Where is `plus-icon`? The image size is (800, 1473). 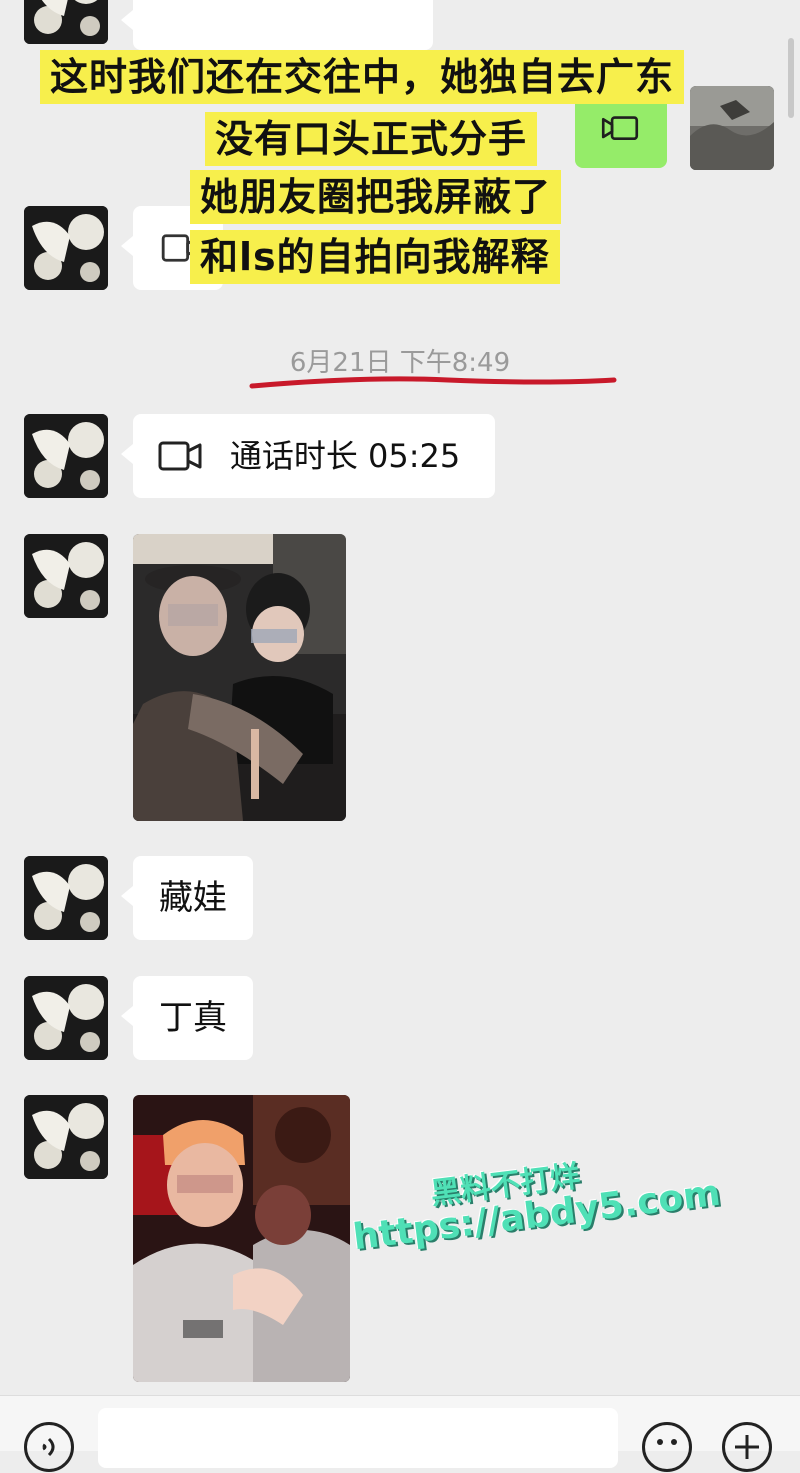 plus-icon is located at coordinates (747, 1447).